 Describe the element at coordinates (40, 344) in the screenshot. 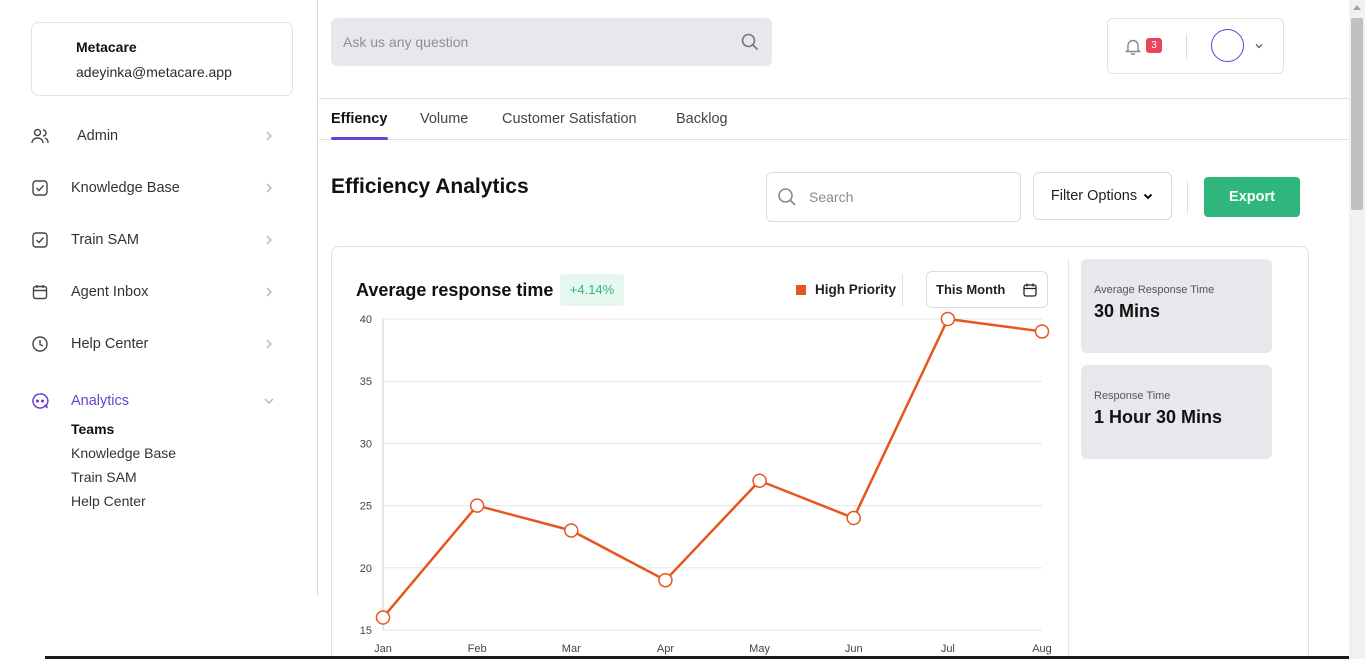

I see `clock-icon` at that location.